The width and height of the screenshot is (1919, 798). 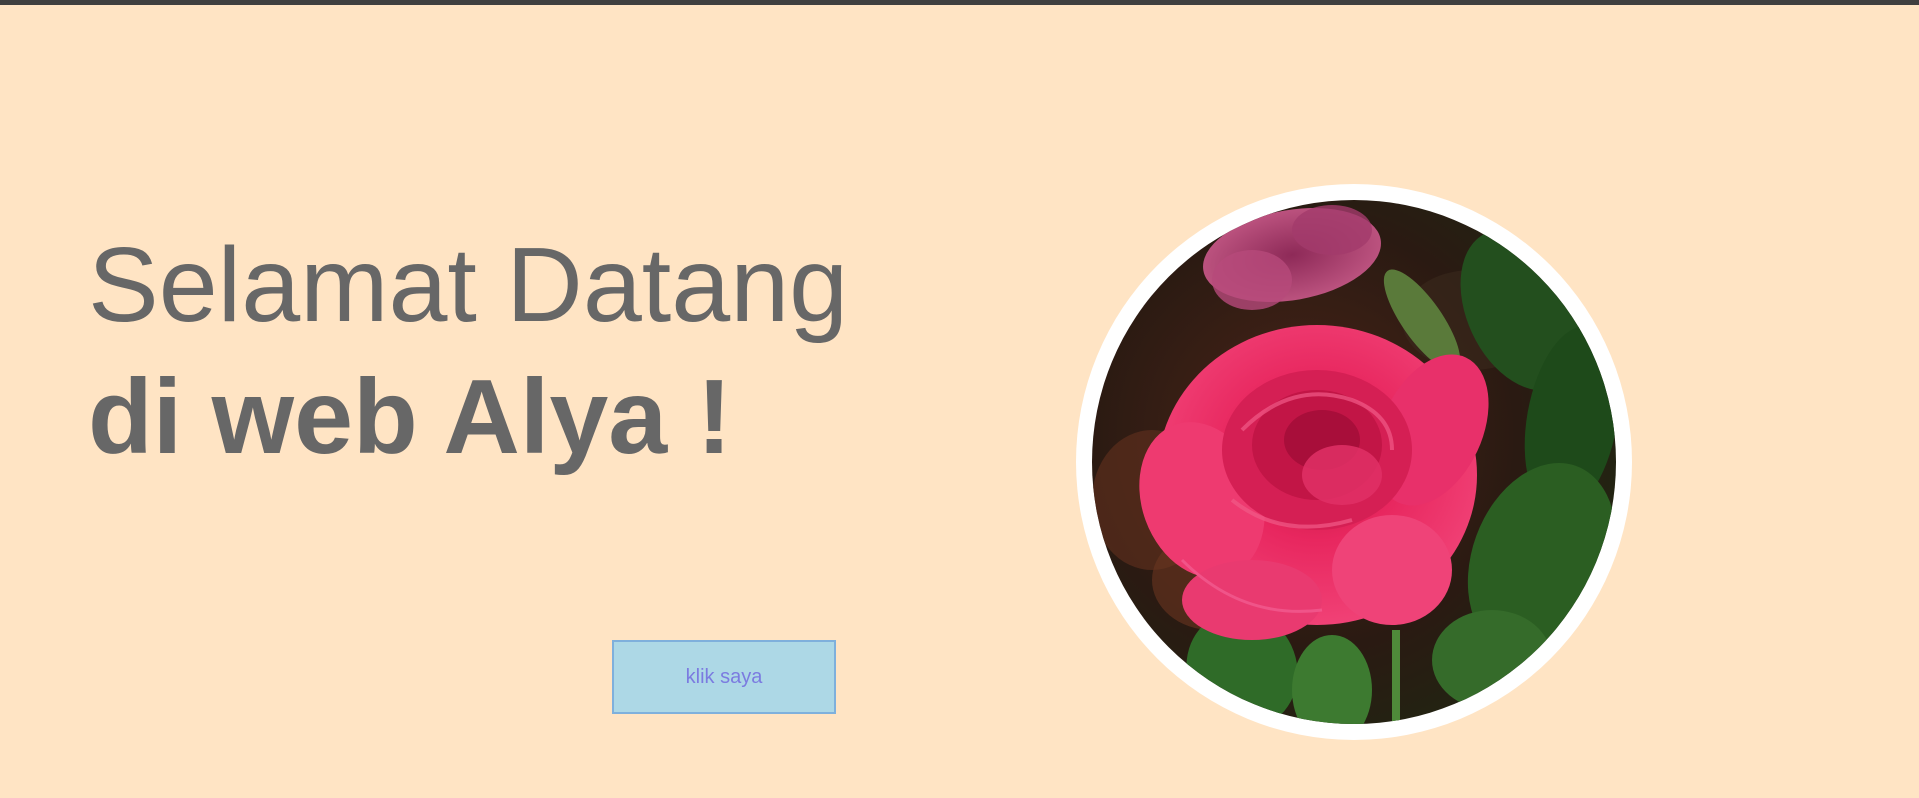 What do you see at coordinates (959, 2) in the screenshot?
I see `top-border` at bounding box center [959, 2].